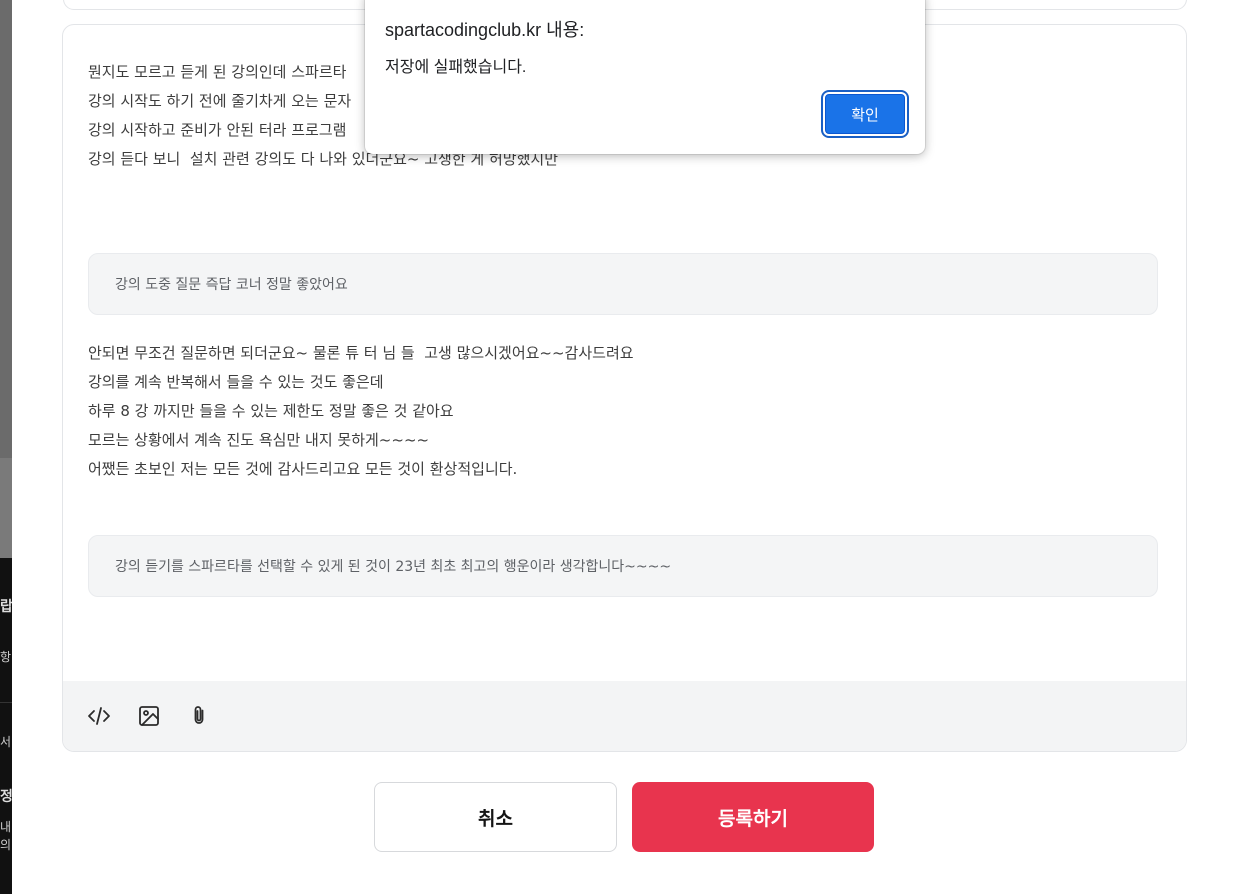  I want to click on editor-quote-block: 강의 도중 질문 즉답 코너 정말 좋았어요, so click(623, 284).